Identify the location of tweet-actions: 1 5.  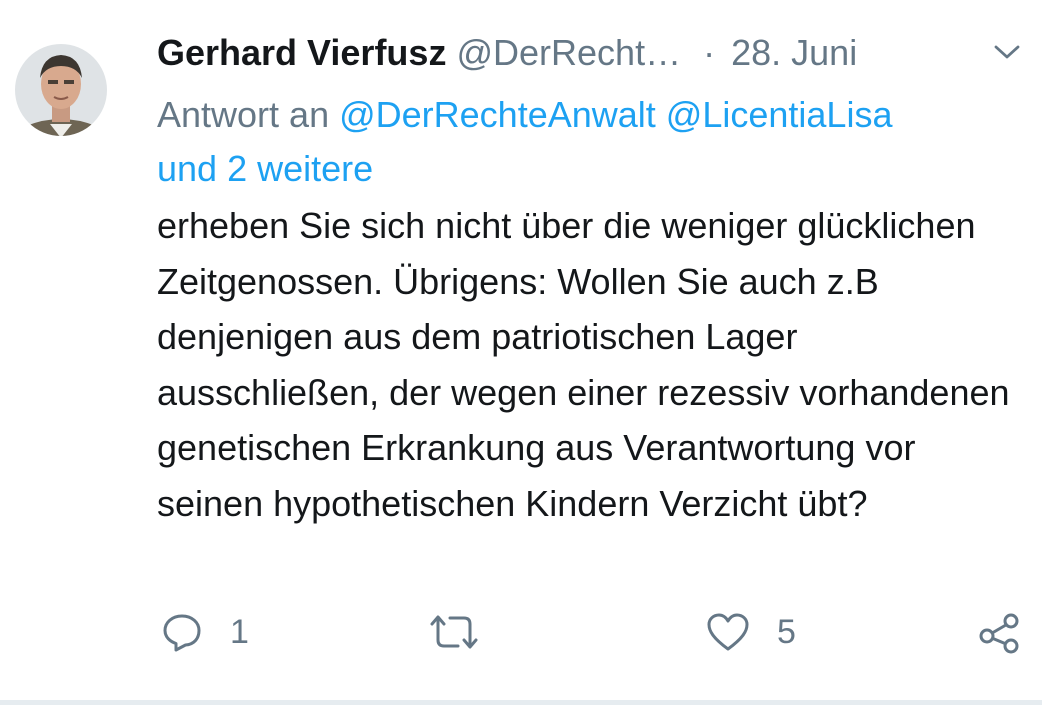
(521, 634).